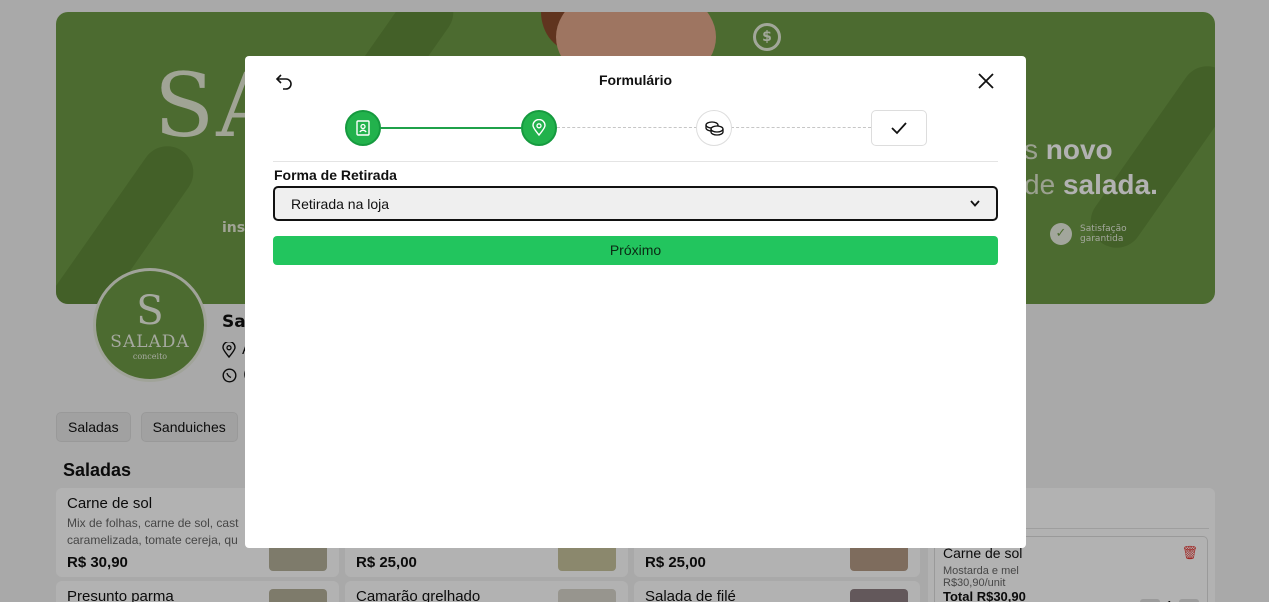 The width and height of the screenshot is (1269, 602). I want to click on close-icon, so click(986, 81).